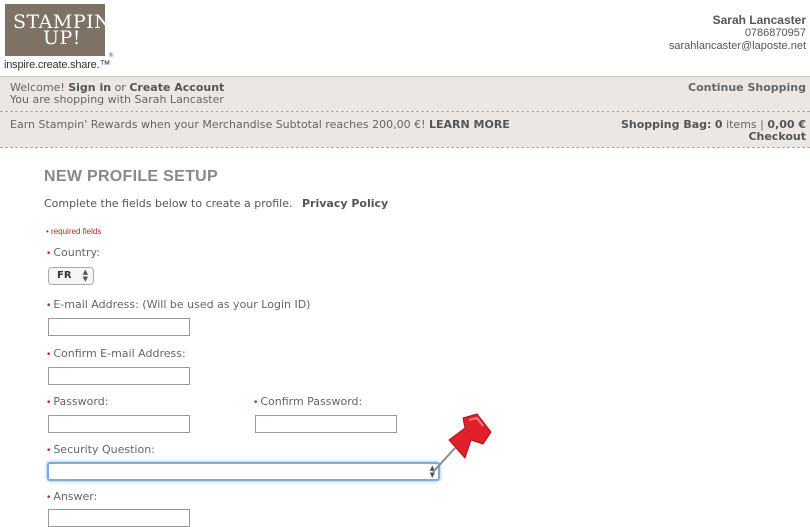 This screenshot has width=810, height=527. Describe the element at coordinates (117, 99) in the screenshot. I see `shopping-with-text: You are shopping with Sarah Lancaster` at that location.